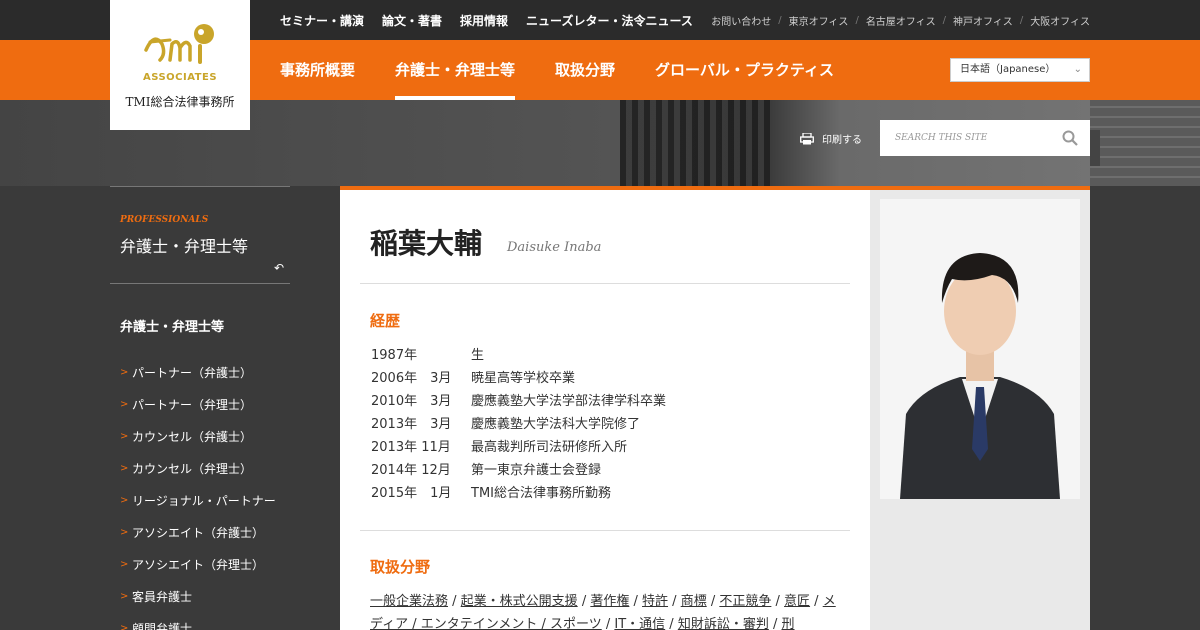 Image resolution: width=1200 pixels, height=630 pixels. What do you see at coordinates (200, 621) in the screenshot?
I see `sidebar-item-advisor-lawyer: 顧問弁護士` at bounding box center [200, 621].